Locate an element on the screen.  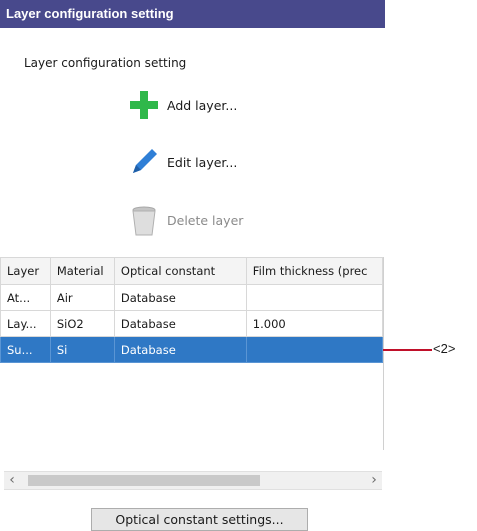
scroll-thumb is located at coordinates (144, 480).